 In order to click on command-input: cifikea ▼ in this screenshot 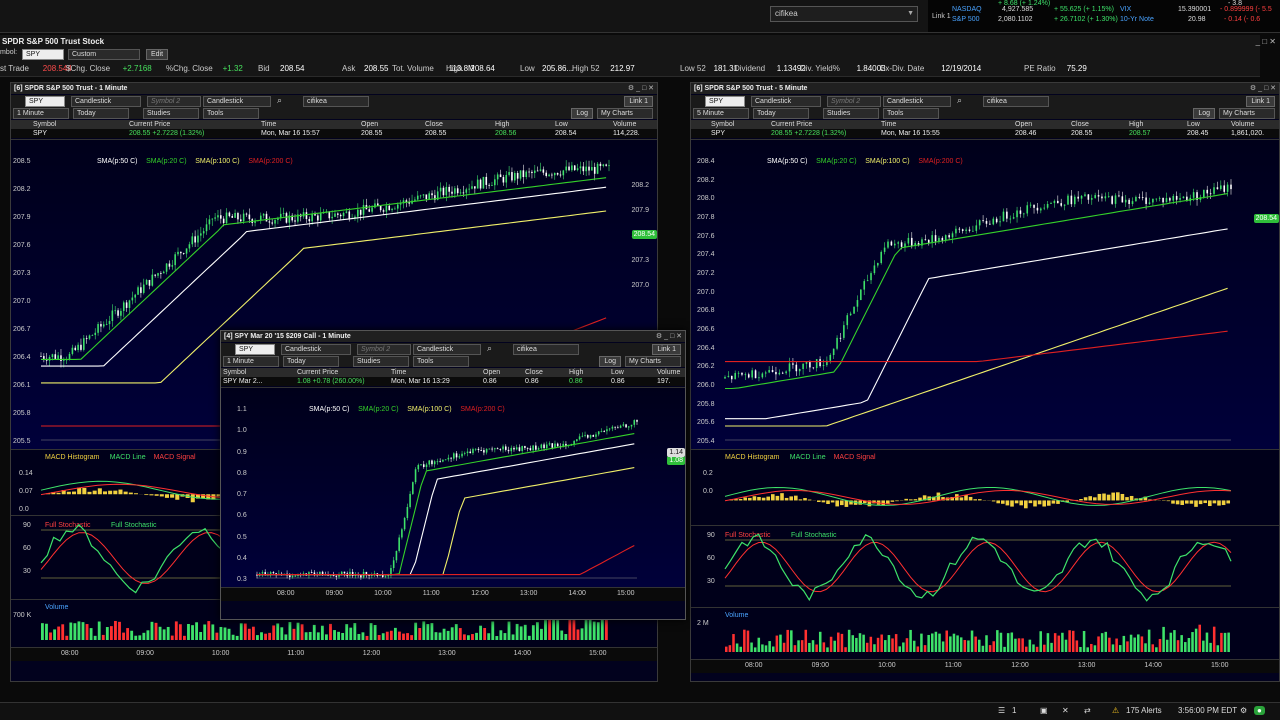, I will do `click(844, 14)`.